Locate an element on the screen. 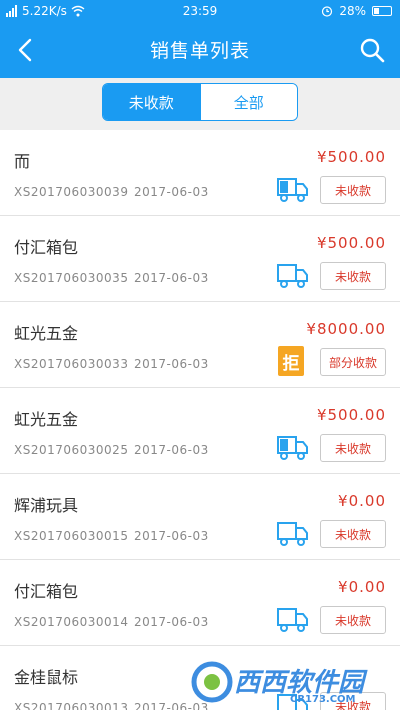 The image size is (400, 710). nav-bar: 销售单列表 is located at coordinates (200, 50).